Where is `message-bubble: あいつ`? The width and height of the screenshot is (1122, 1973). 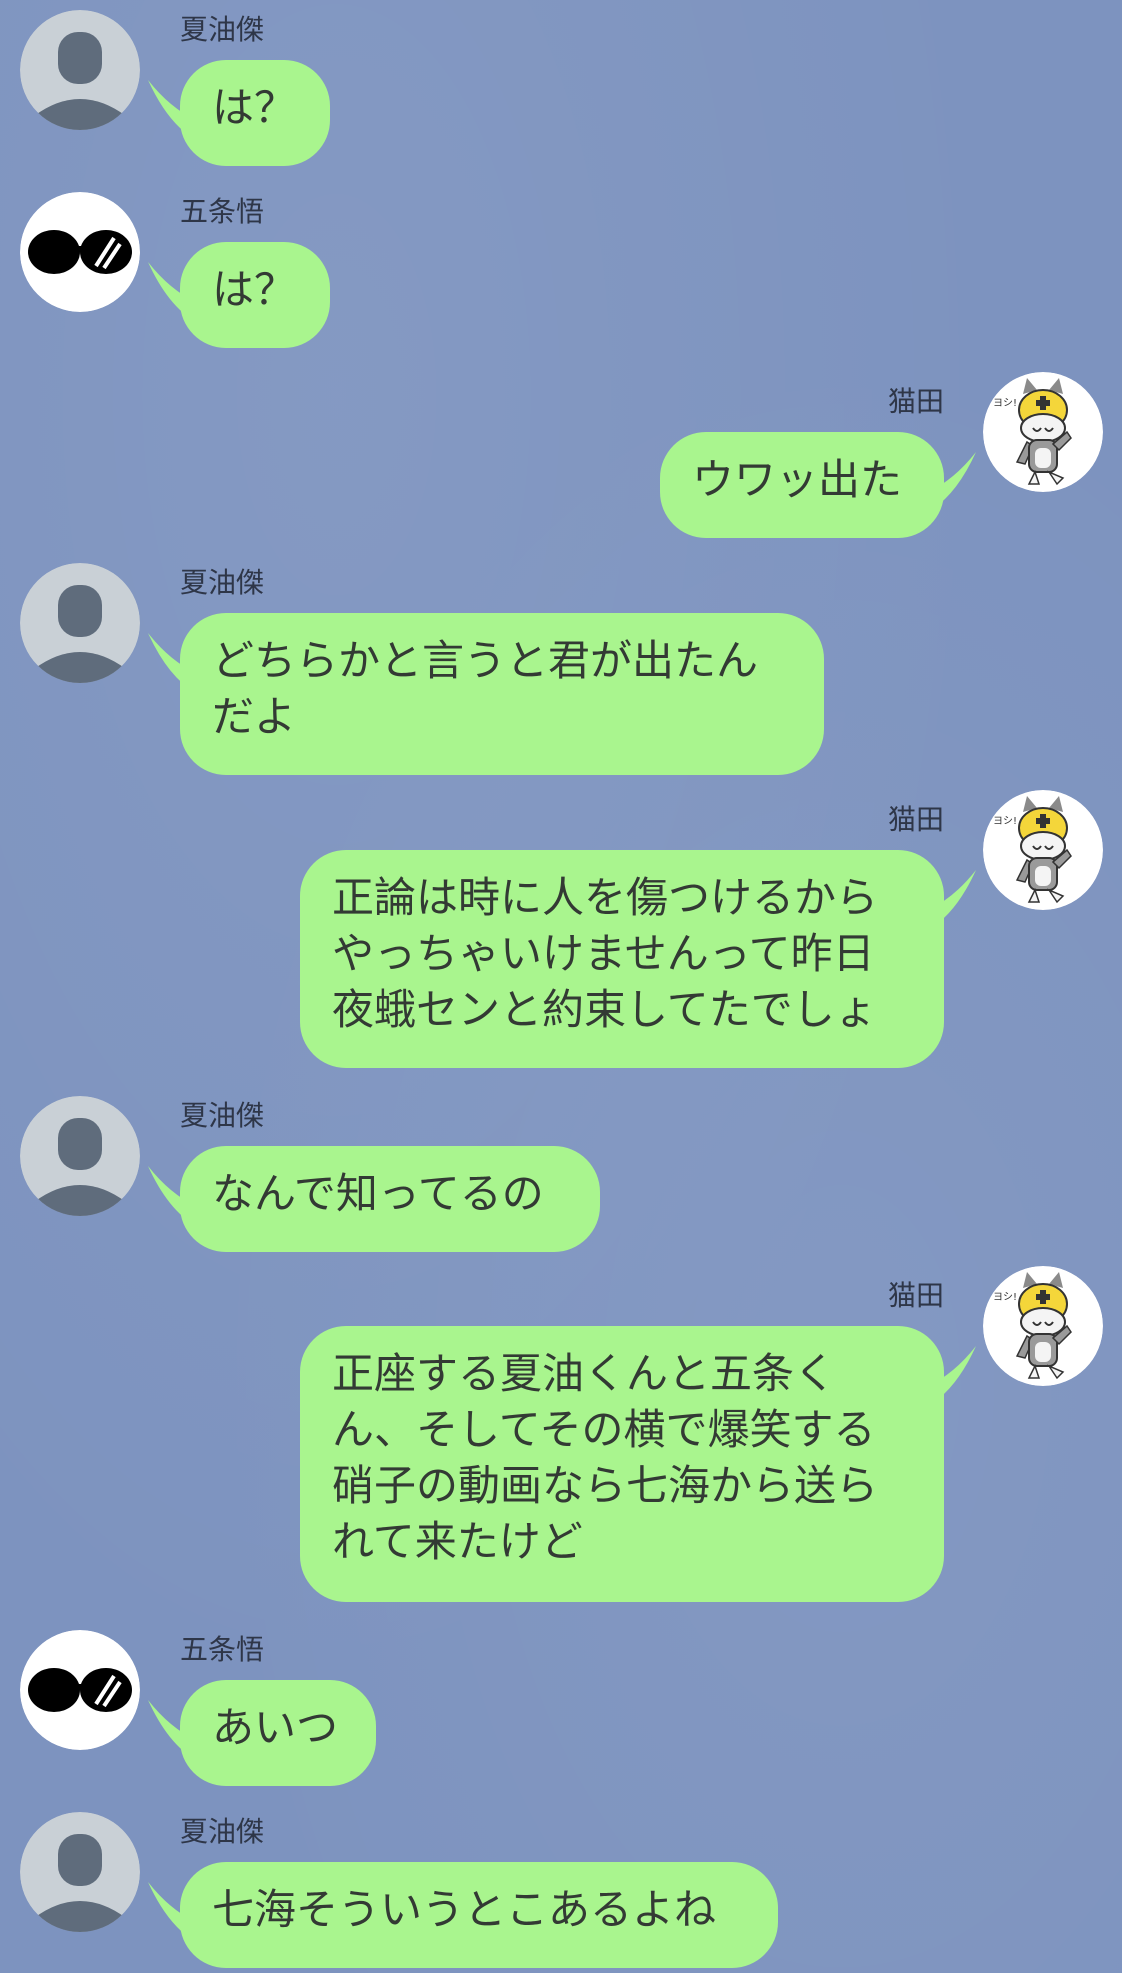
message-bubble: あいつ is located at coordinates (278, 1733).